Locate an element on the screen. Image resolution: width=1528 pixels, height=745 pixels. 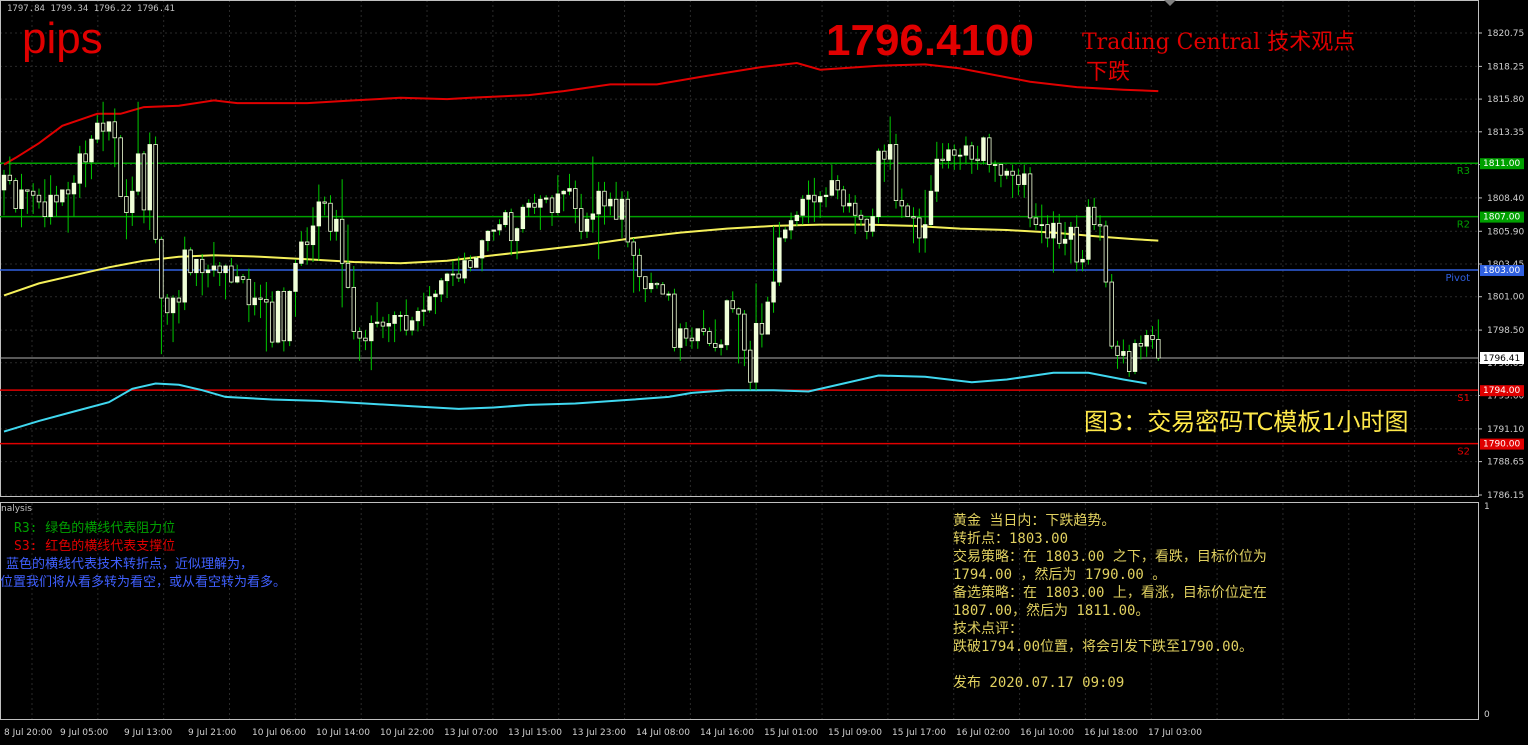
x-tick-label: 13 Jul 15:00 is located at coordinates (535, 733).